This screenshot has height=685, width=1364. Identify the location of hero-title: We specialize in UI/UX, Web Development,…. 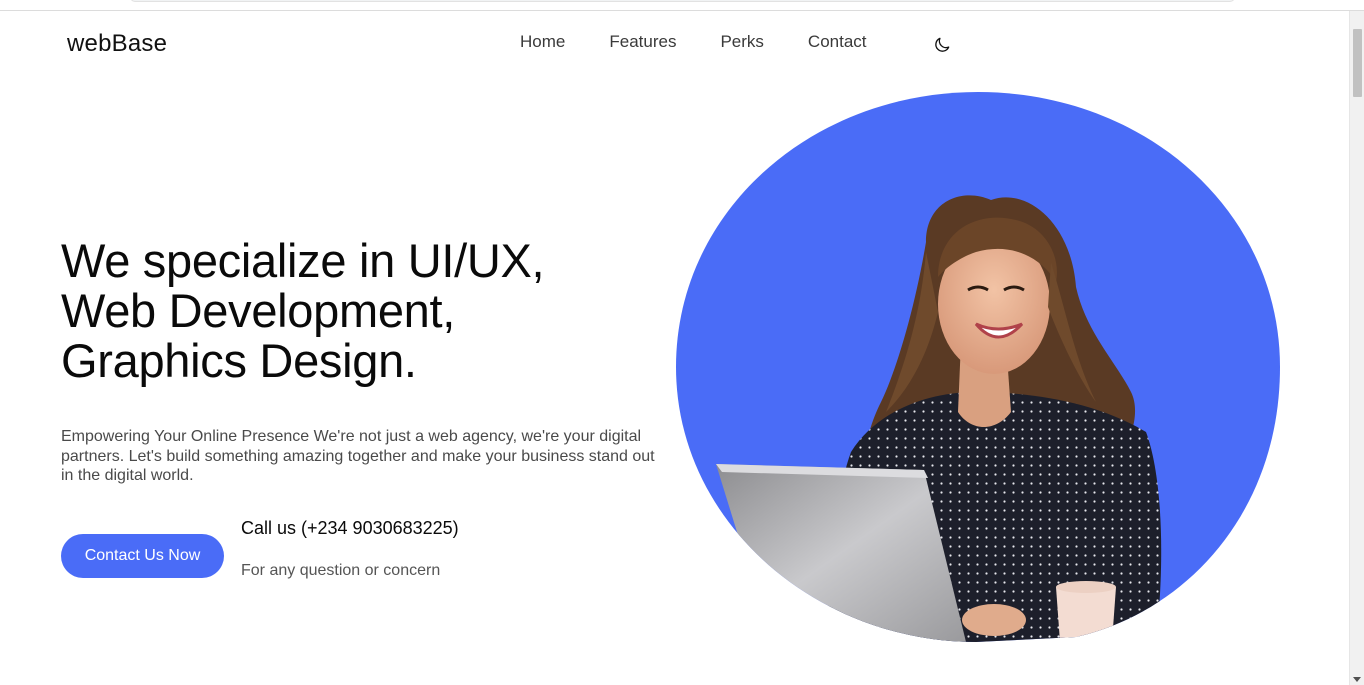
(361, 311).